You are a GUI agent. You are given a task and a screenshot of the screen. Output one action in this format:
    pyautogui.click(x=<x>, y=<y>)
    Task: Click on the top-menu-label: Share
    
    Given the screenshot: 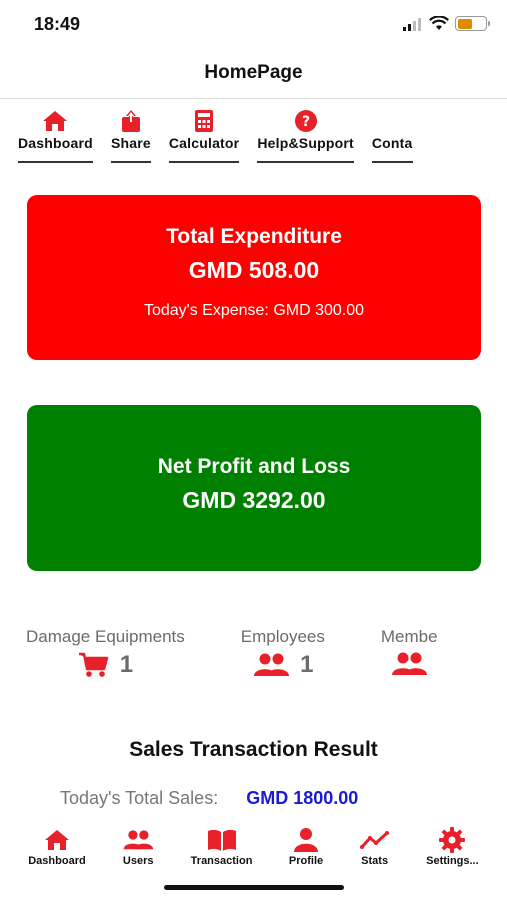 What is the action you would take?
    pyautogui.click(x=130, y=143)
    